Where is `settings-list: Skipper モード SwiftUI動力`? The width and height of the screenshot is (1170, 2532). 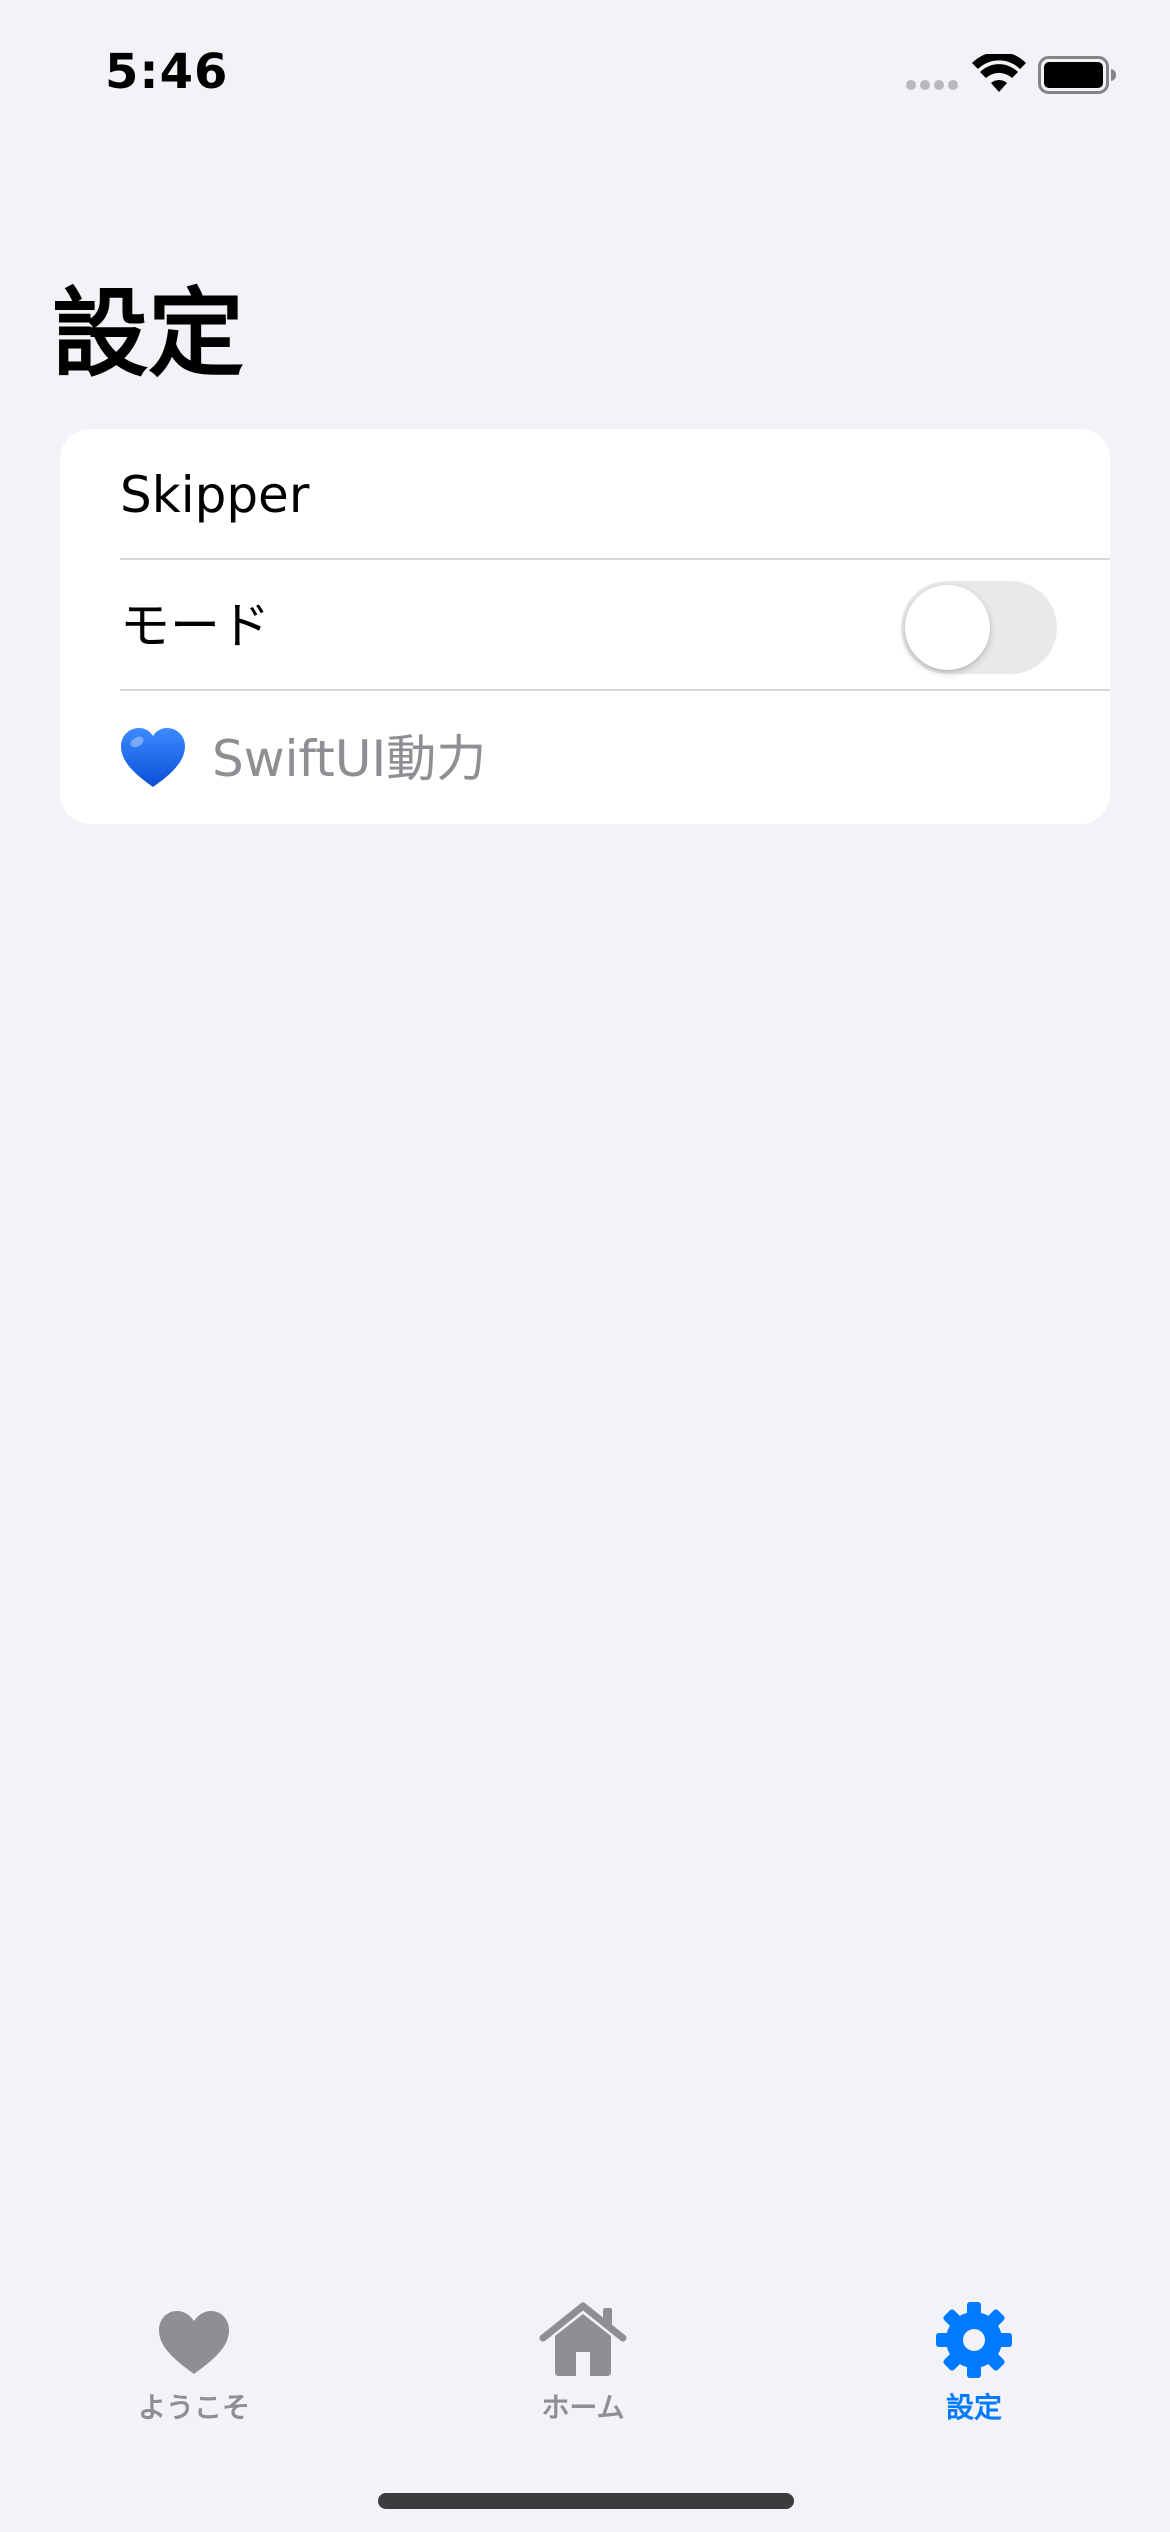 settings-list: Skipper モード SwiftUI動力 is located at coordinates (585, 626).